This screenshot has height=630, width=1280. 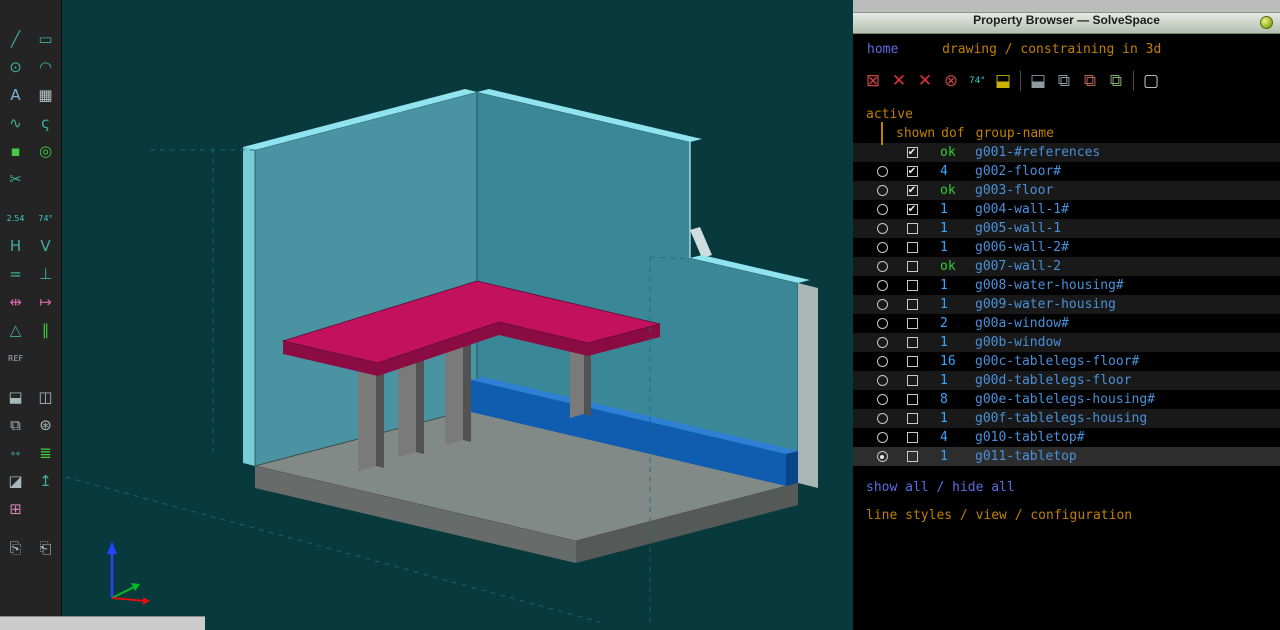 I want to click on group-name-link: g00a-window#, so click(x=1015, y=323).